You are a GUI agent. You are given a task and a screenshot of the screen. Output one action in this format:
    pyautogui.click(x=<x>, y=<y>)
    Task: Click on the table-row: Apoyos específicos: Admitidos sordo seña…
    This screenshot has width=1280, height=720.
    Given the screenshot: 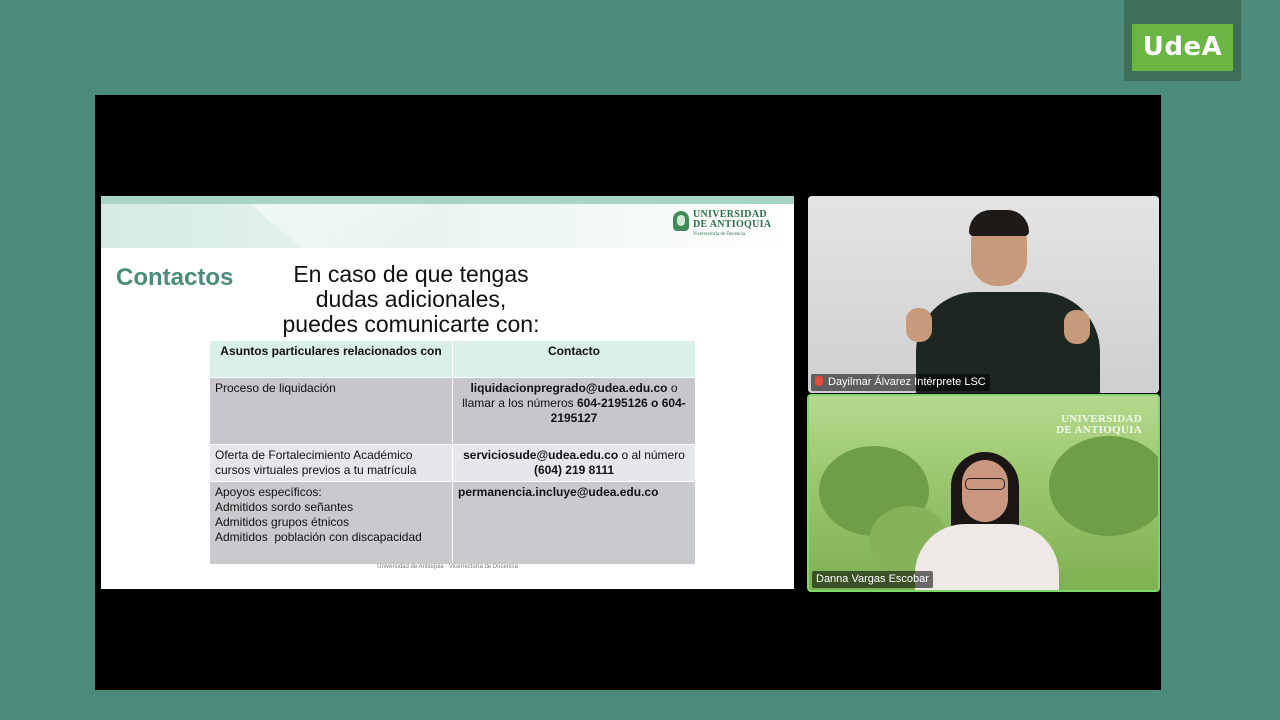 What is the action you would take?
    pyautogui.click(x=452, y=523)
    